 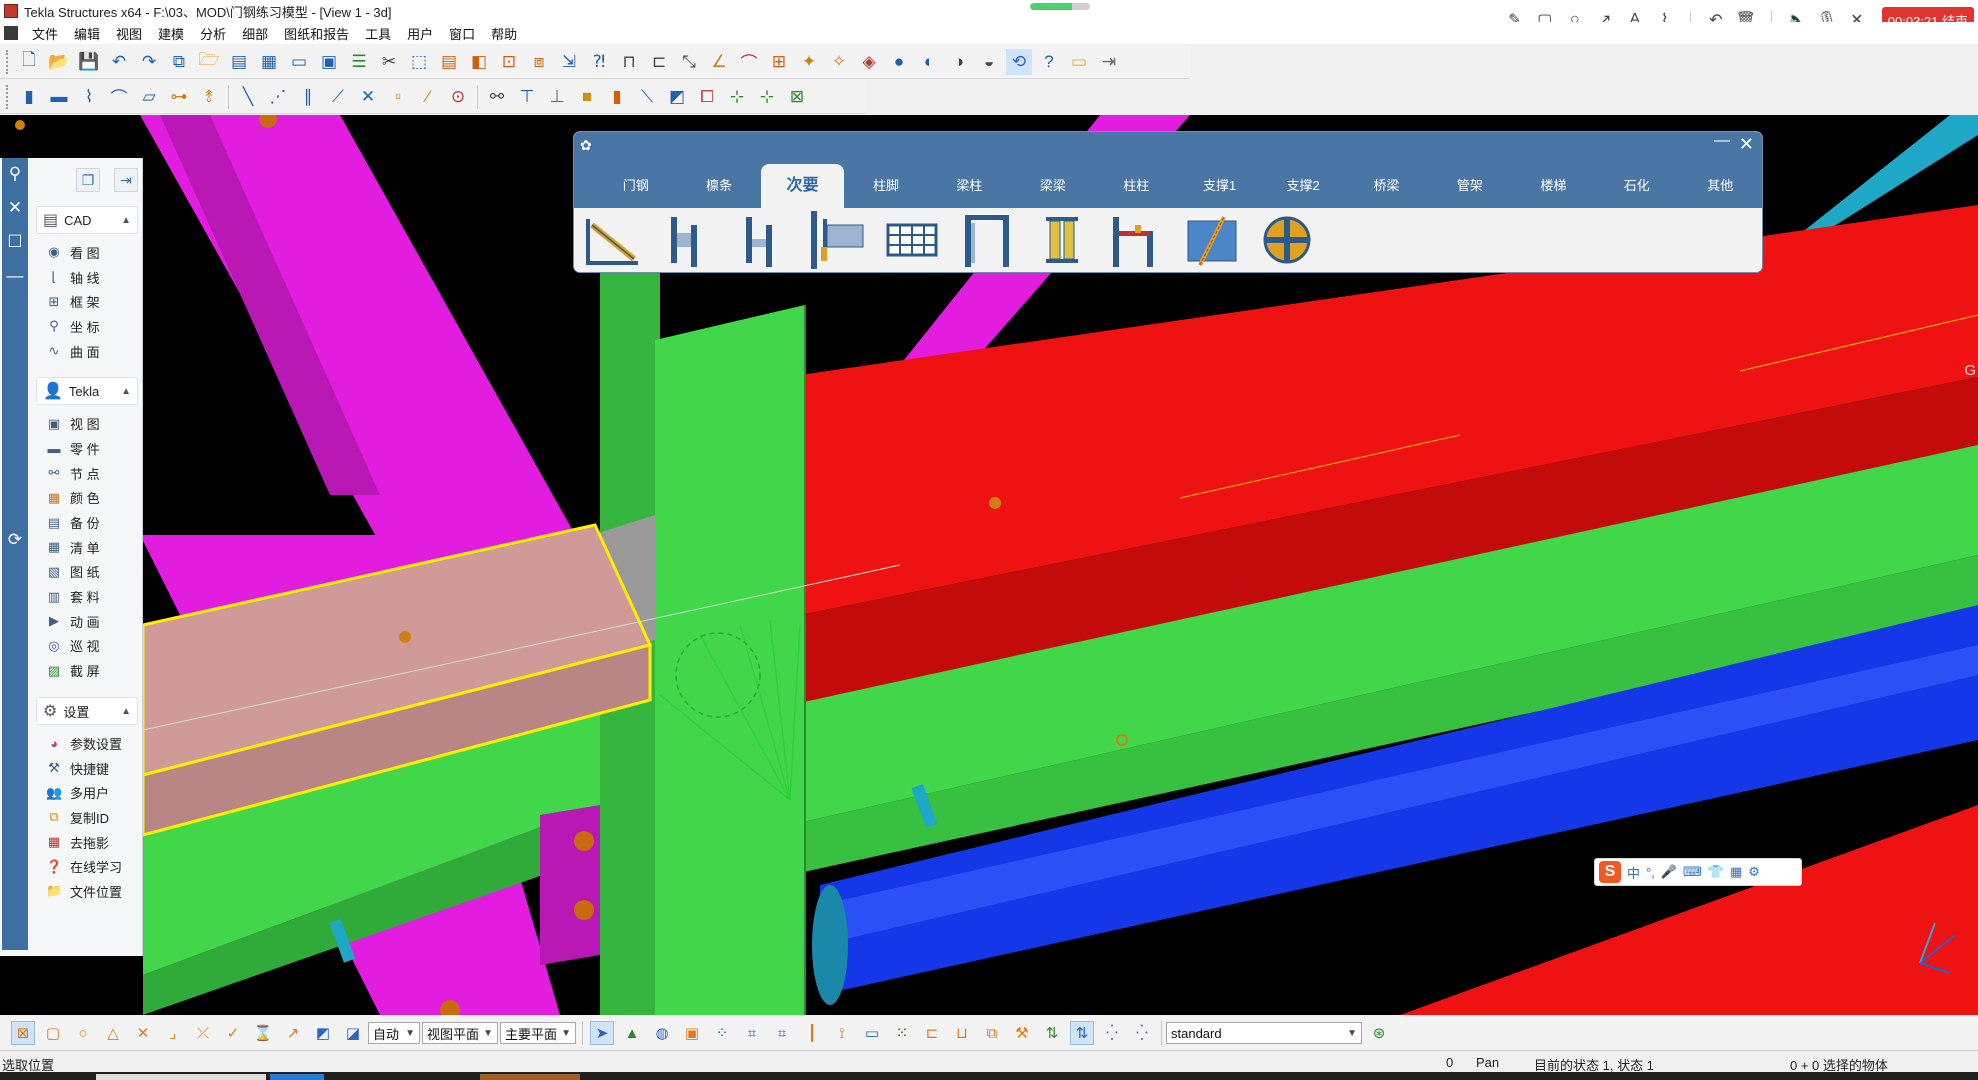 I want to click on tab-secondary: 次要, so click(x=802, y=186).